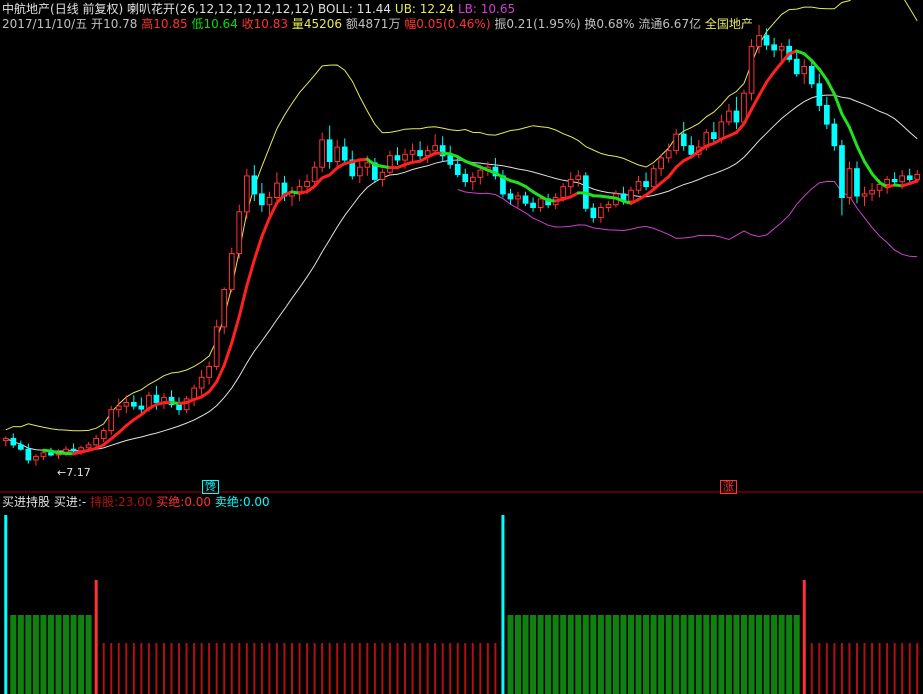 The width and height of the screenshot is (923, 694). I want to click on signal-tag-2: 涨, so click(728, 487).